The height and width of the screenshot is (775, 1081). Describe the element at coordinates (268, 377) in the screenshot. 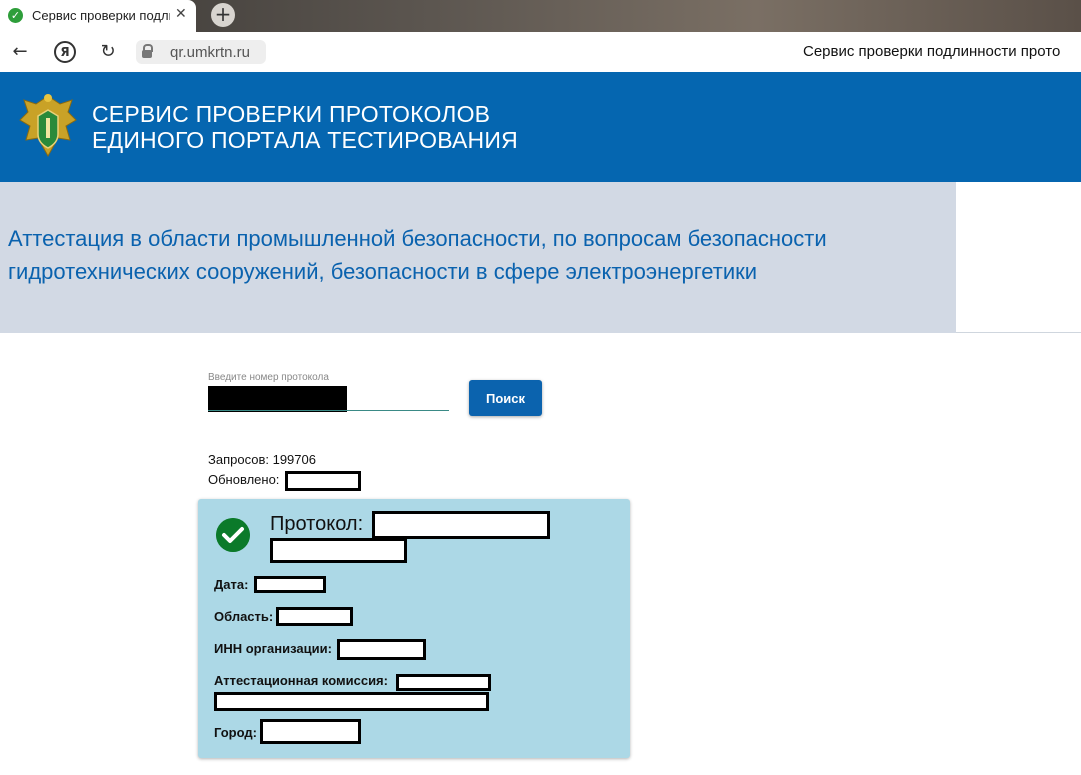

I see `protocol-input-label: Введите номер протокола` at that location.